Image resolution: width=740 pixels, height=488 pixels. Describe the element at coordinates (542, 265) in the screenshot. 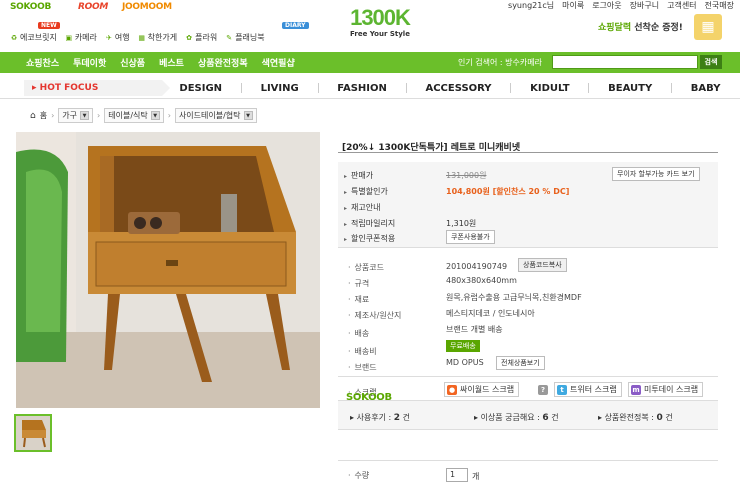

I see `copy-code-button: 상품코드복사` at that location.